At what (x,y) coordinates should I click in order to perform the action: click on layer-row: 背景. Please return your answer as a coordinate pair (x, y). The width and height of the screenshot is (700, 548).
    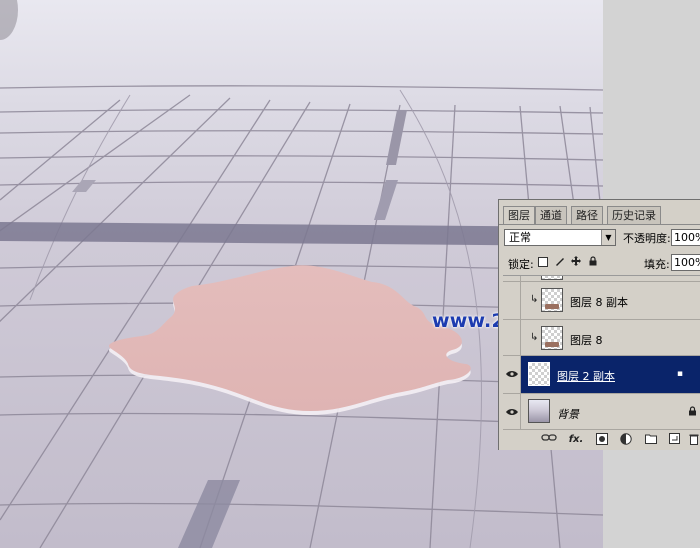
    Looking at the image, I should click on (601, 412).